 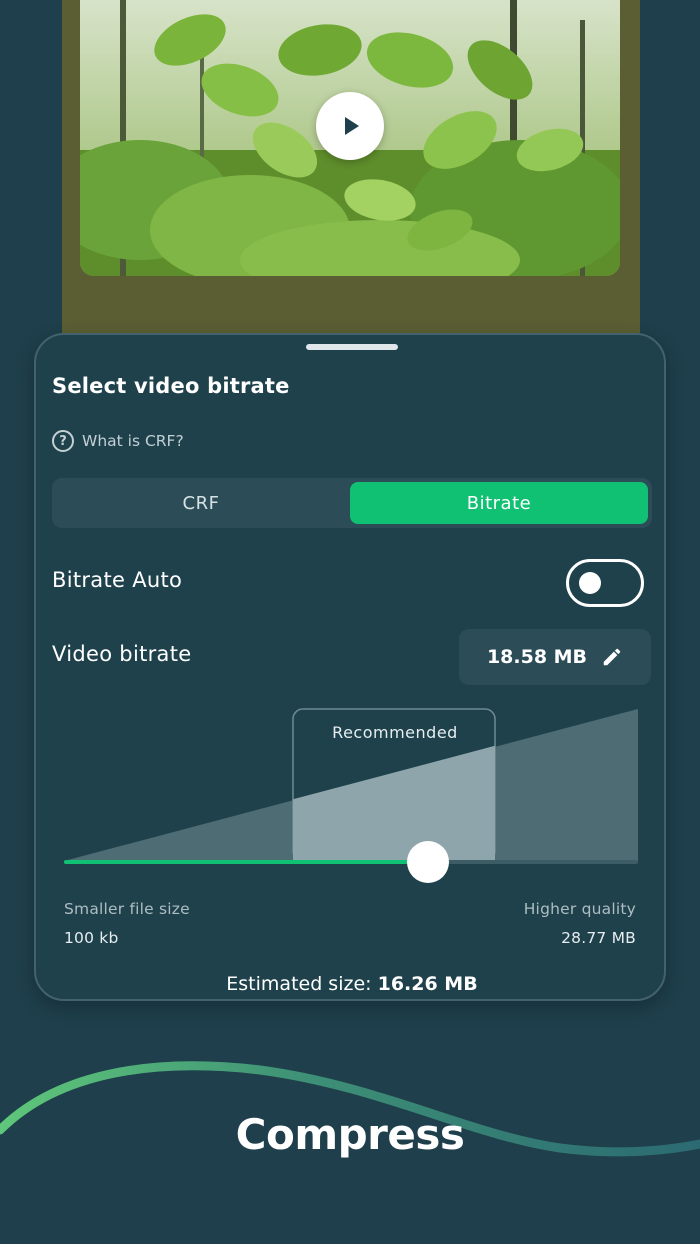 What do you see at coordinates (127, 909) in the screenshot?
I see `scale-min-label: Smaller file size` at bounding box center [127, 909].